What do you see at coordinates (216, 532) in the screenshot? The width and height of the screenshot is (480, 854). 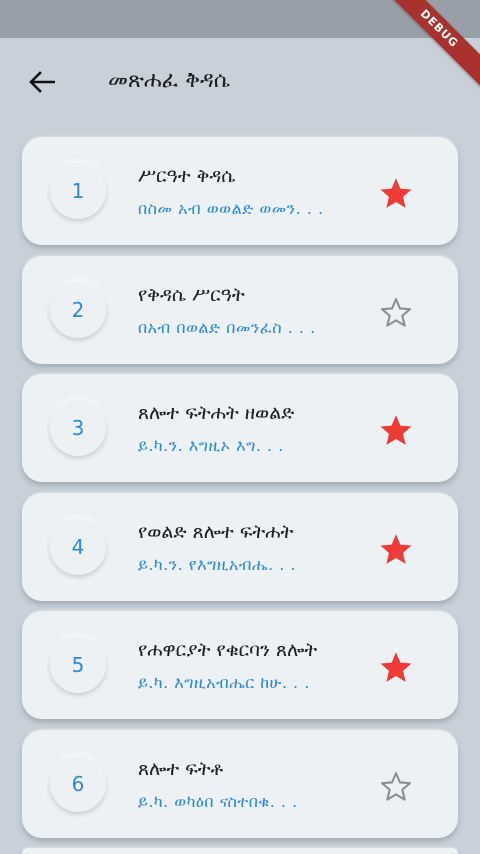 I see `item-title: የወልድ ጸሎተ ፍትሐት` at bounding box center [216, 532].